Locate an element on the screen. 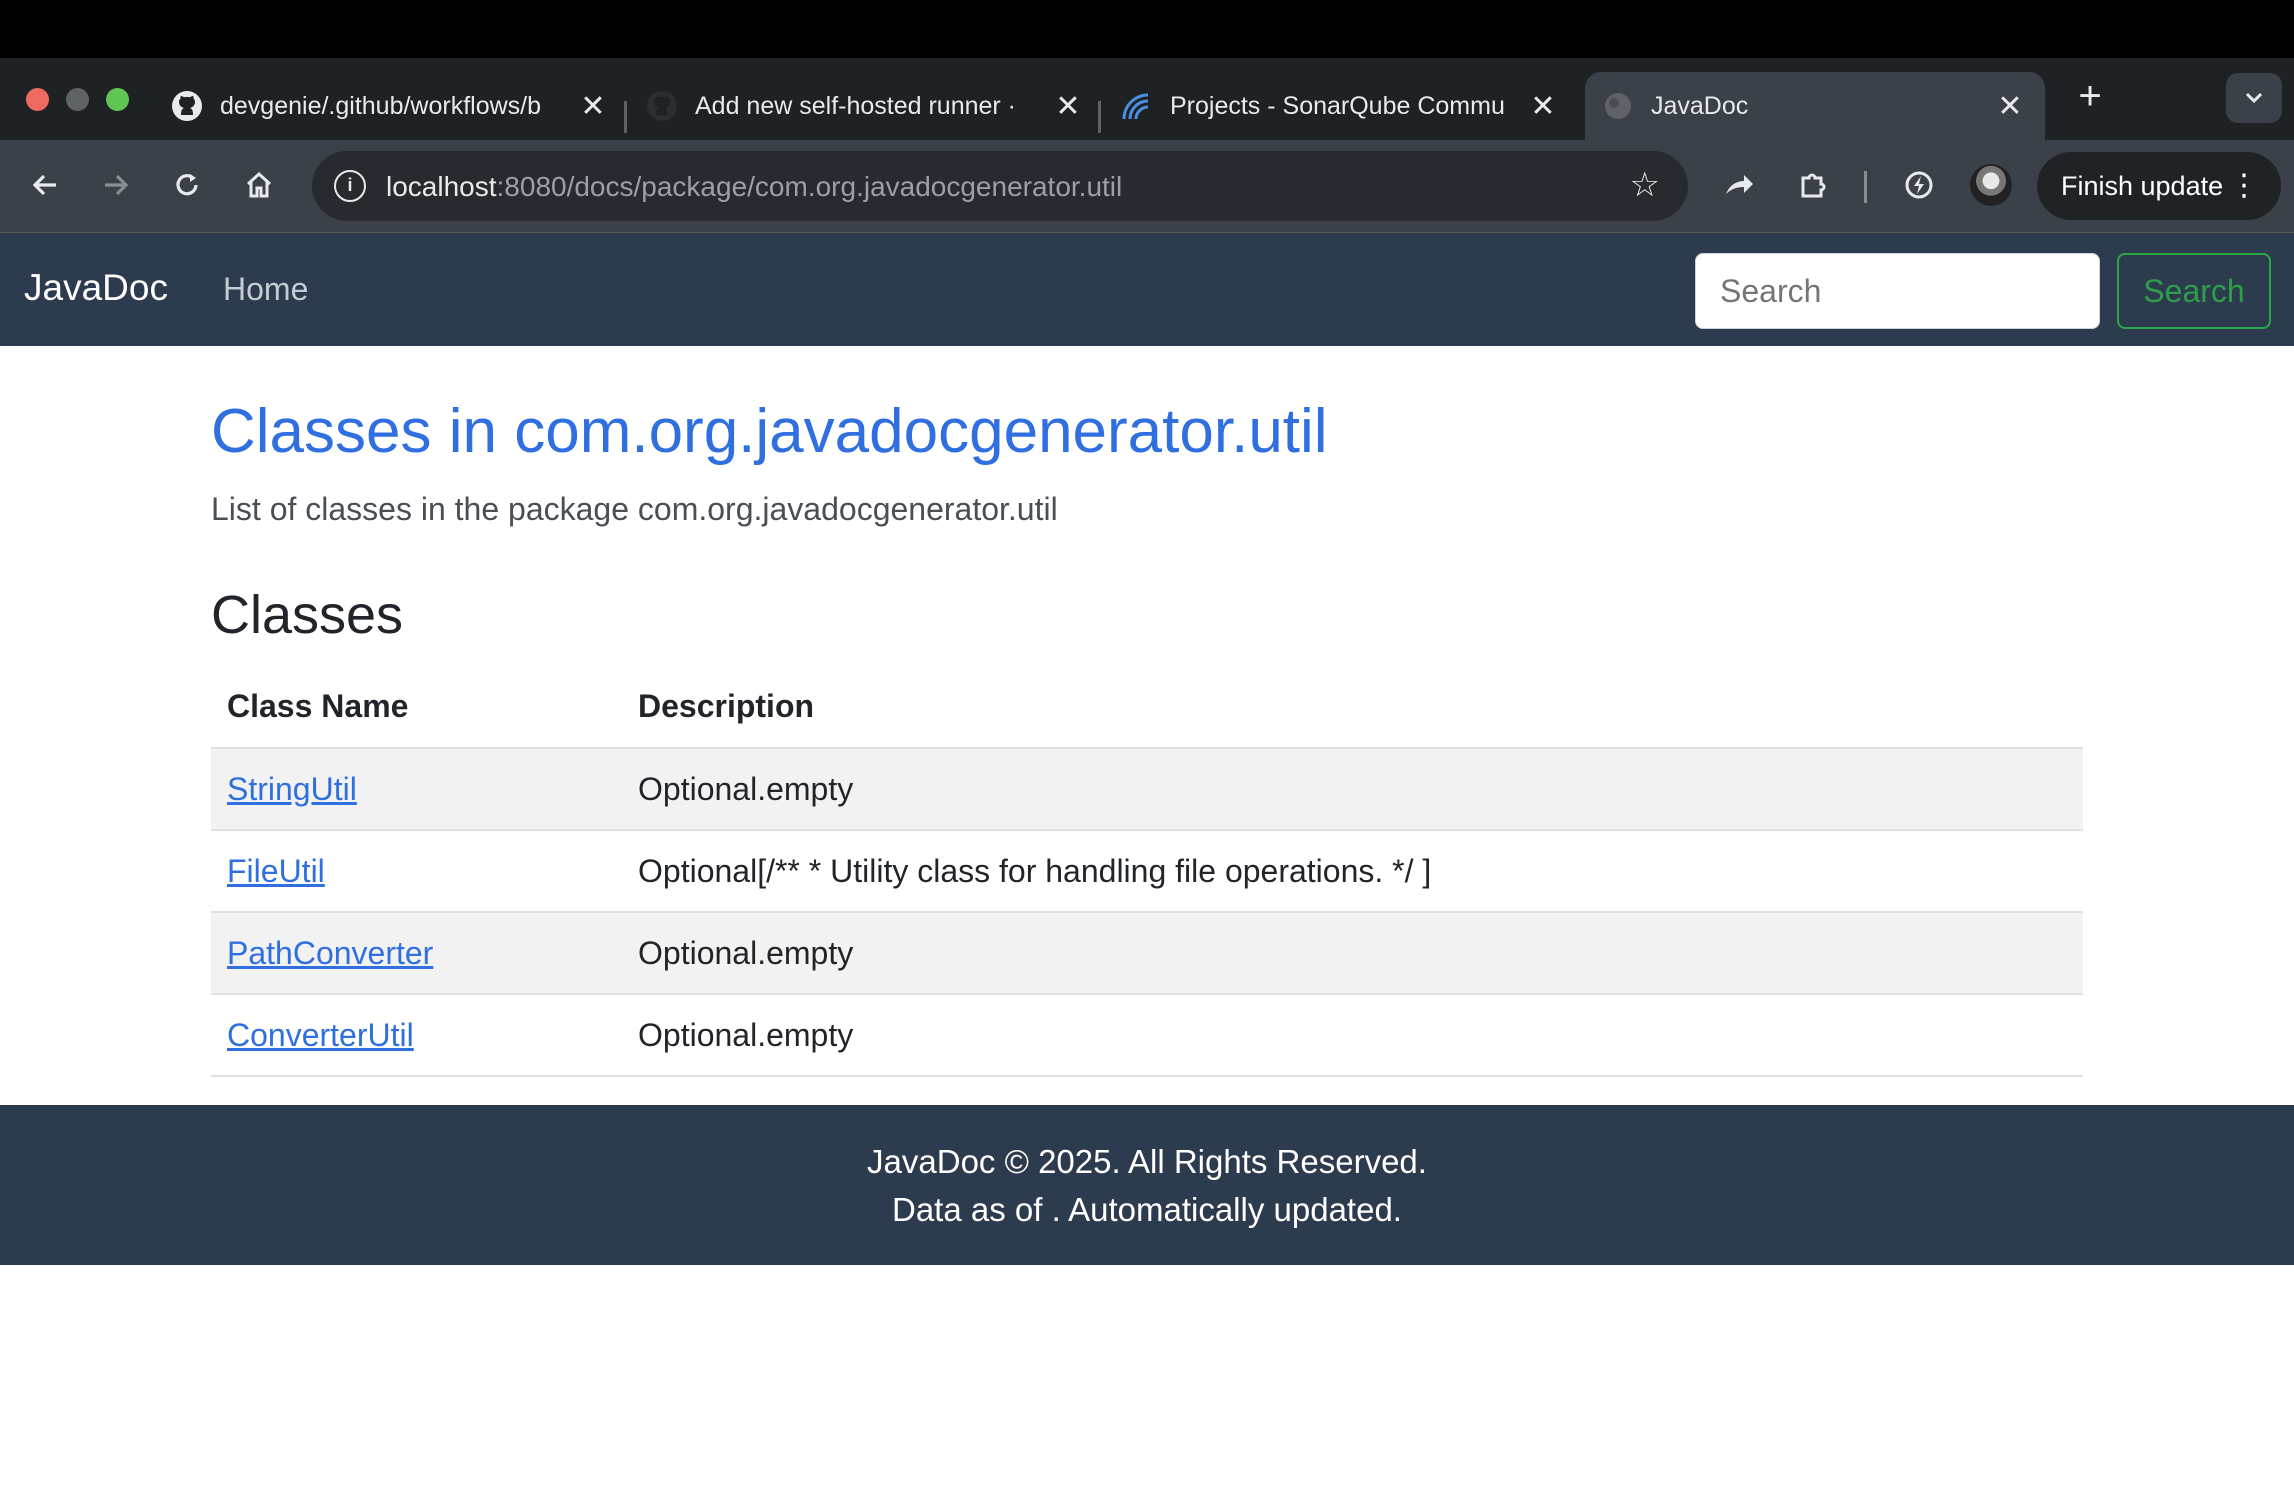 The image size is (2294, 1490). table-row: ConverterUtil Optional.empty is located at coordinates (1147, 1035).